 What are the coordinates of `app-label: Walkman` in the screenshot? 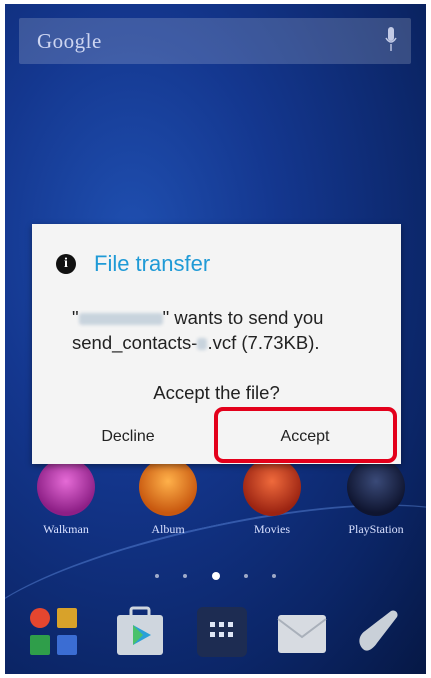 It's located at (66, 529).